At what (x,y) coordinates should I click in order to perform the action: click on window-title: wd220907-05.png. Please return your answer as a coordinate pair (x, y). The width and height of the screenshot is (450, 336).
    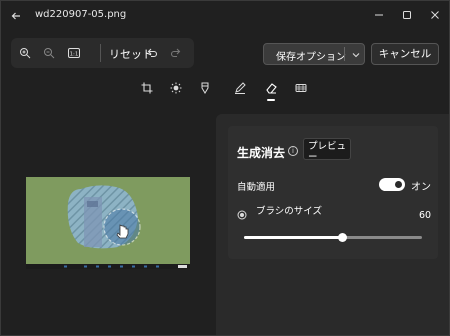
    Looking at the image, I should click on (81, 14).